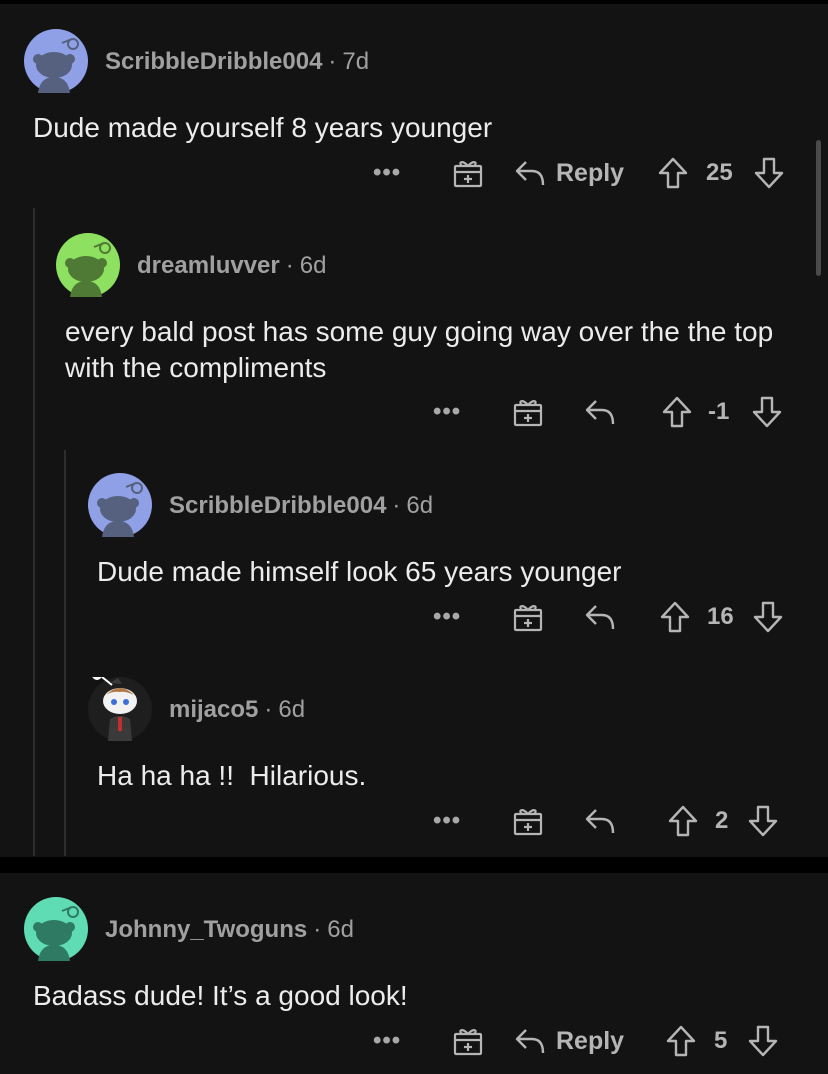 The height and width of the screenshot is (1074, 828). Describe the element at coordinates (818, 208) in the screenshot. I see `scrollbar` at that location.